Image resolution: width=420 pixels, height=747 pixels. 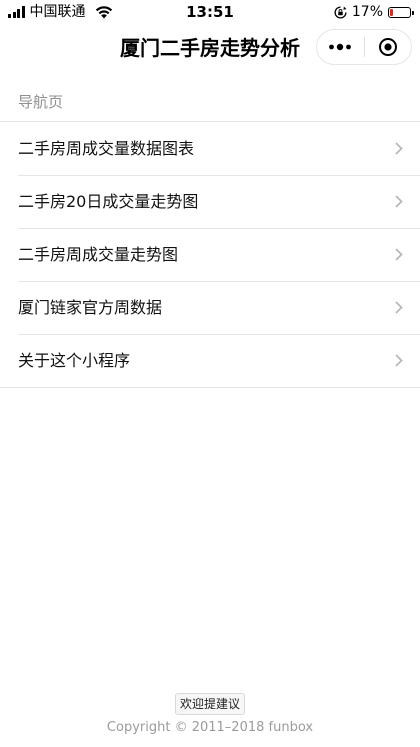 I want to click on menu-item-label: 关于这个小程序, so click(x=74, y=360).